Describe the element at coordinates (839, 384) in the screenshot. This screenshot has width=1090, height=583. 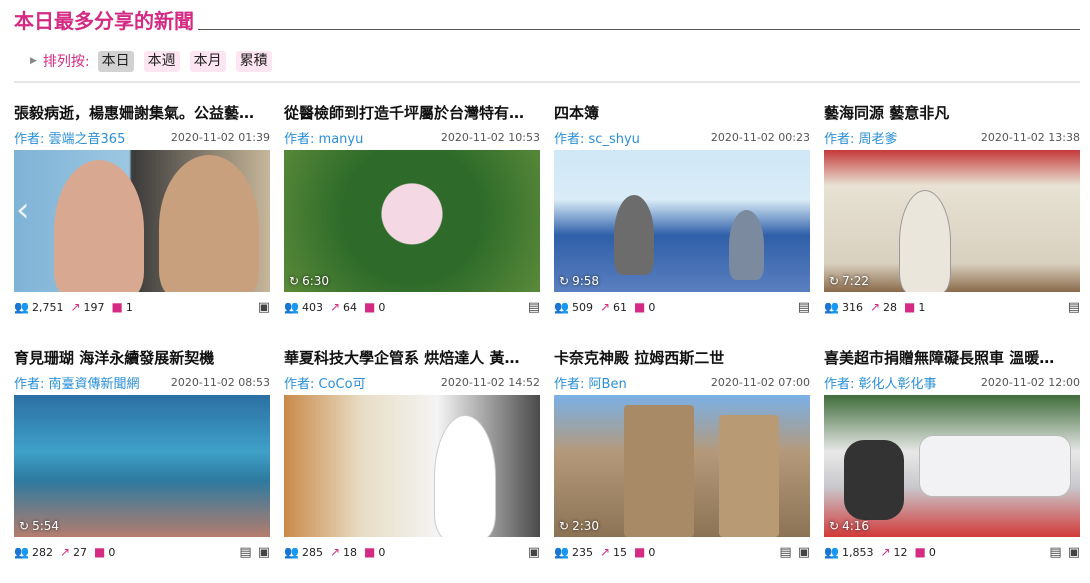
I see `author-prefix: 作者:` at that location.